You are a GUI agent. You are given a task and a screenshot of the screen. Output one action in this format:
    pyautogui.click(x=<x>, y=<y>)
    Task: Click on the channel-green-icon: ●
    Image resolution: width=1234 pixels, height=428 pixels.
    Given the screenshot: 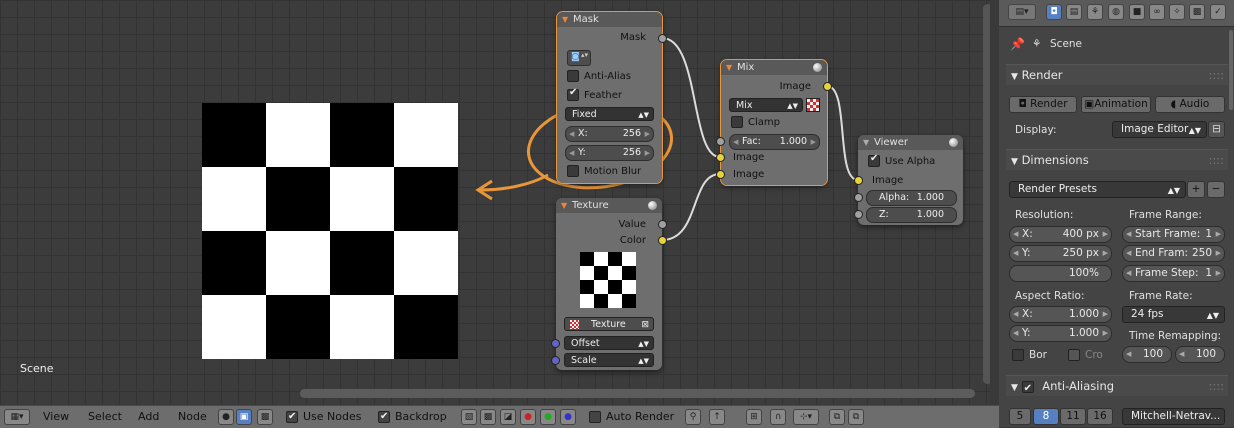 What is the action you would take?
    pyautogui.click(x=548, y=417)
    